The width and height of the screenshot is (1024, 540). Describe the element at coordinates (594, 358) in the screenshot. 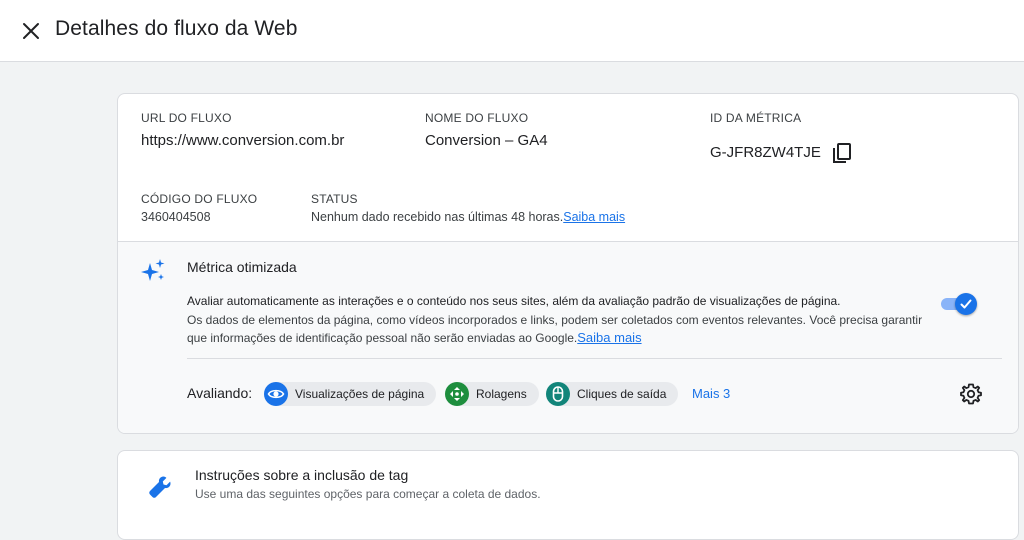

I see `divider` at that location.